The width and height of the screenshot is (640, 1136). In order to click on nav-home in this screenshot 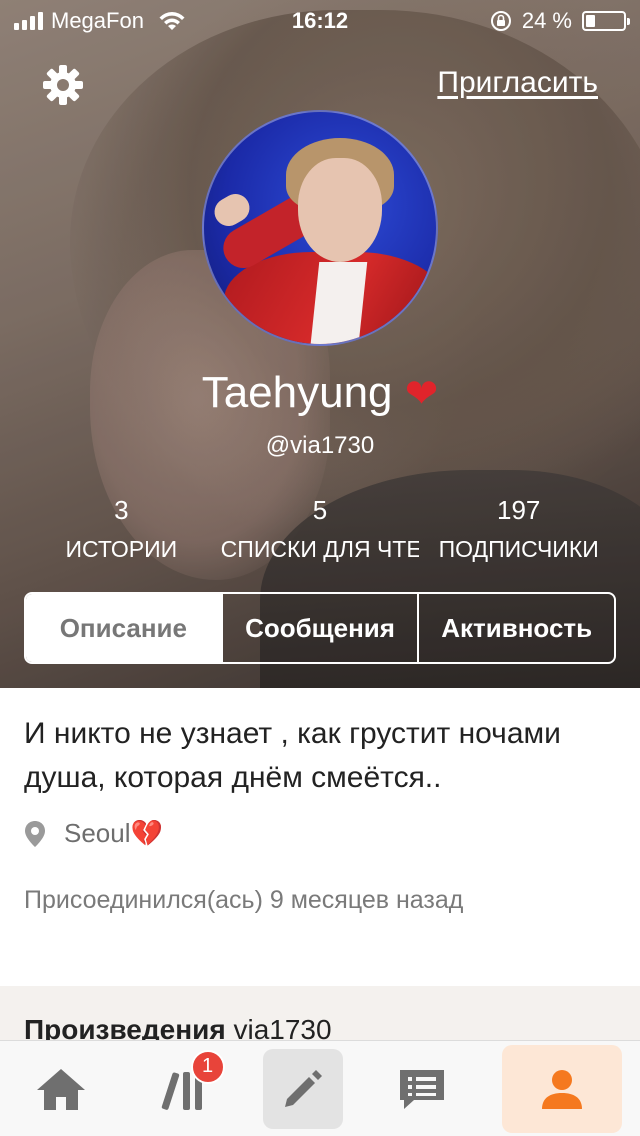, I will do `click(61, 1089)`.